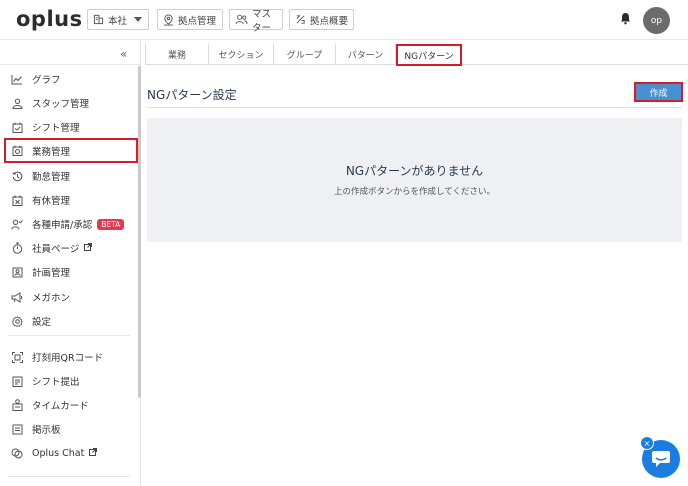 The image size is (688, 486). What do you see at coordinates (366, 54) in the screenshot?
I see `tab-patterns: パターン` at bounding box center [366, 54].